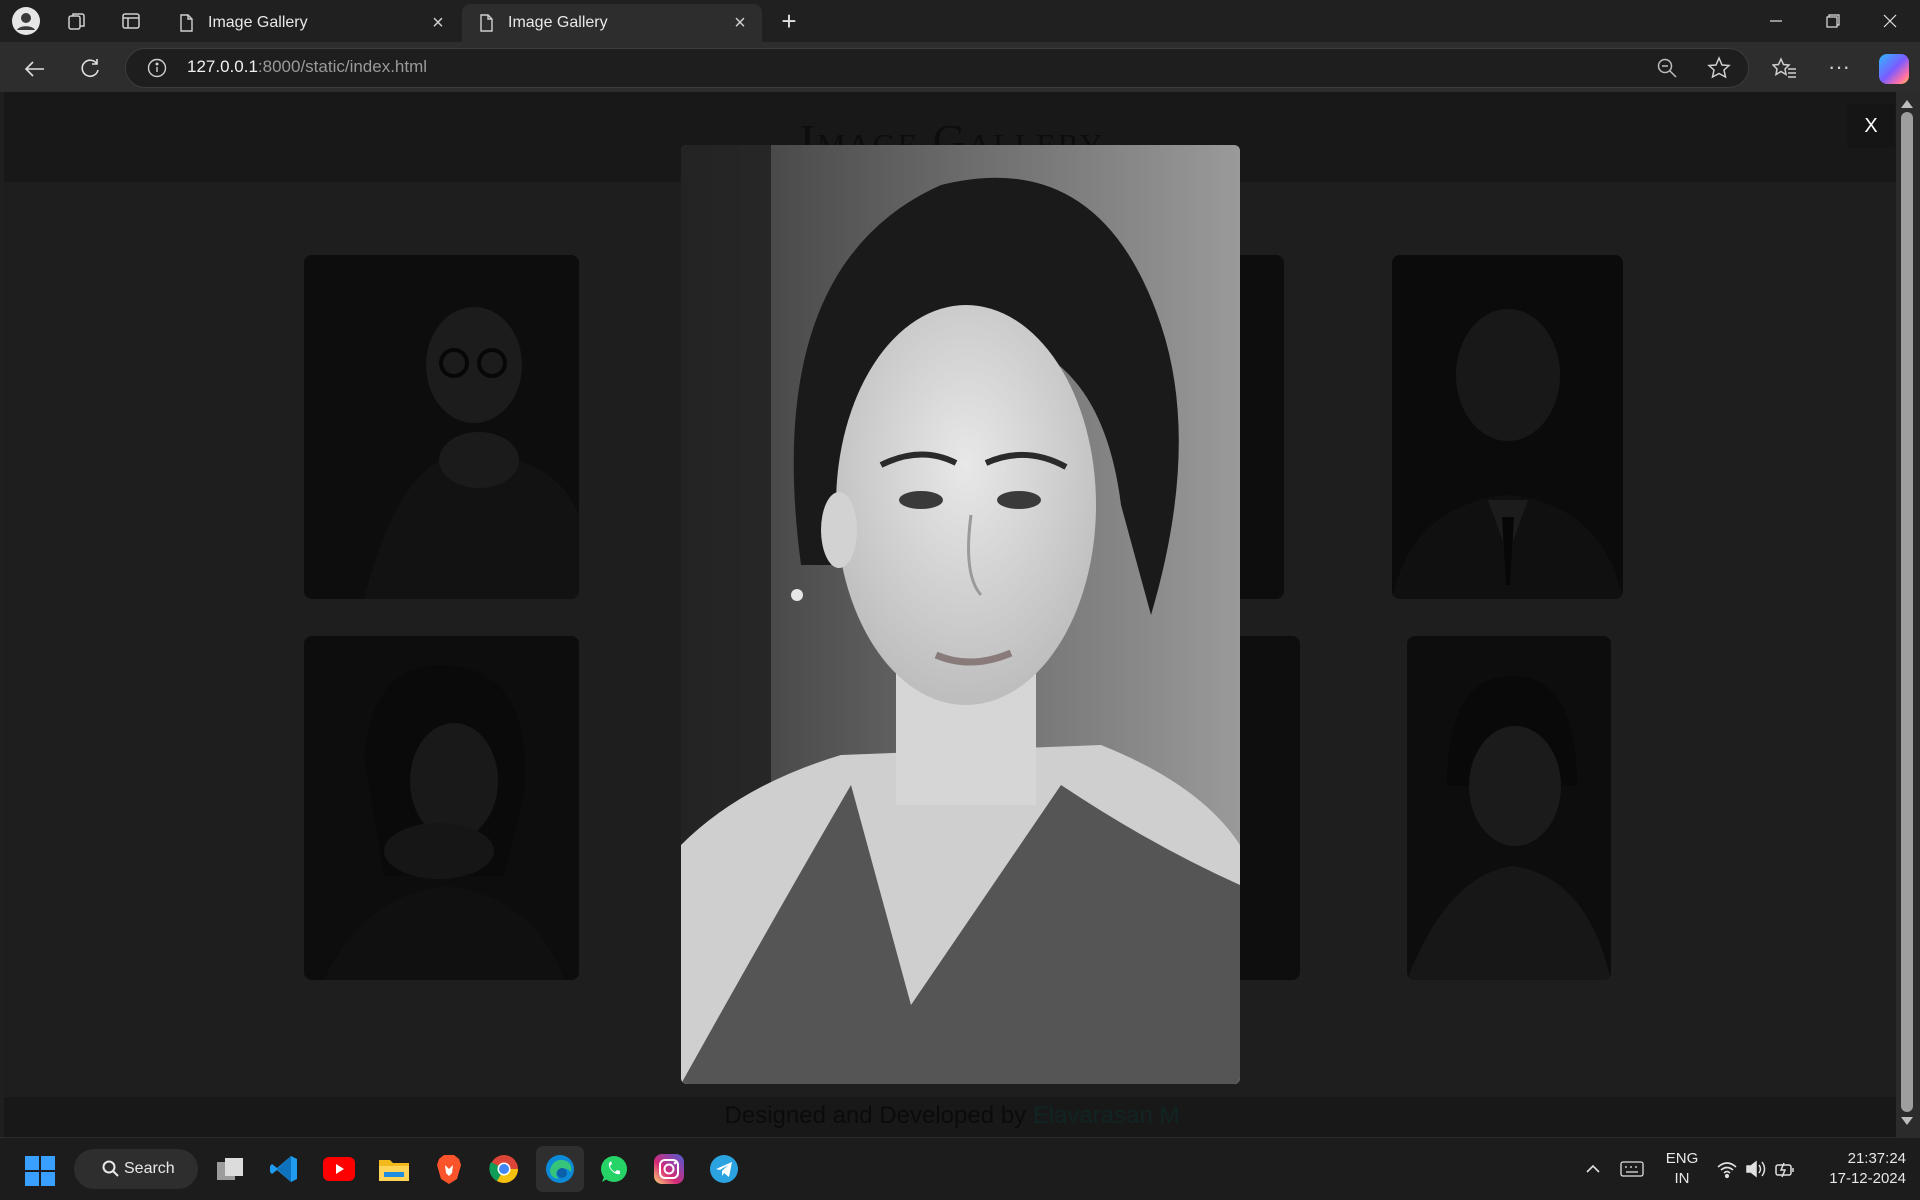  What do you see at coordinates (504, 1169) in the screenshot?
I see `chrome-icon` at bounding box center [504, 1169].